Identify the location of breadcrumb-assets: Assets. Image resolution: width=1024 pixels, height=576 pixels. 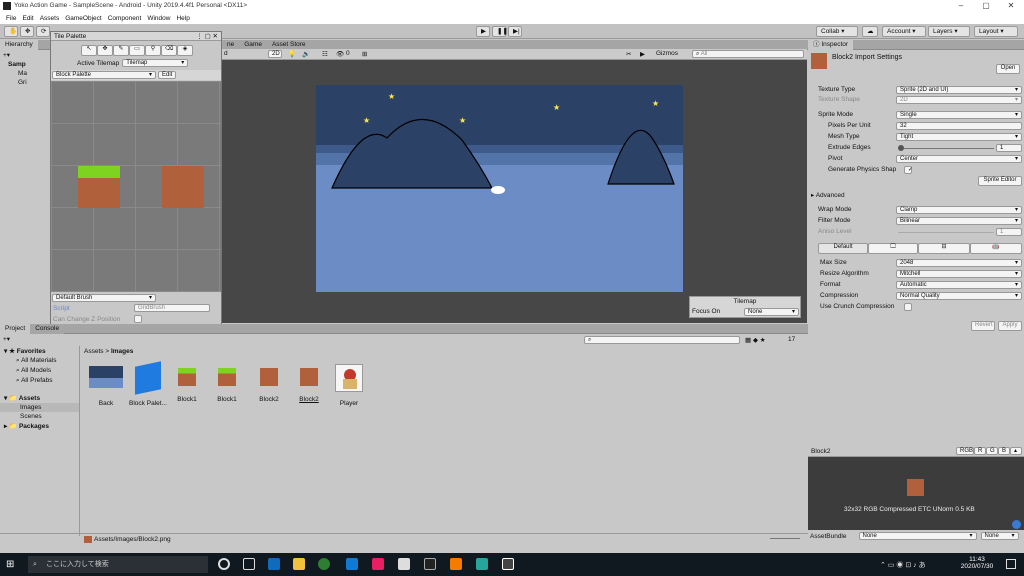
(94, 351).